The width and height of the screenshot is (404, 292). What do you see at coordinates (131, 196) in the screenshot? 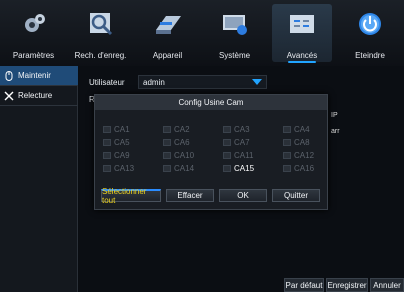
I see `select-all-button: Sélectionner tout` at bounding box center [131, 196].